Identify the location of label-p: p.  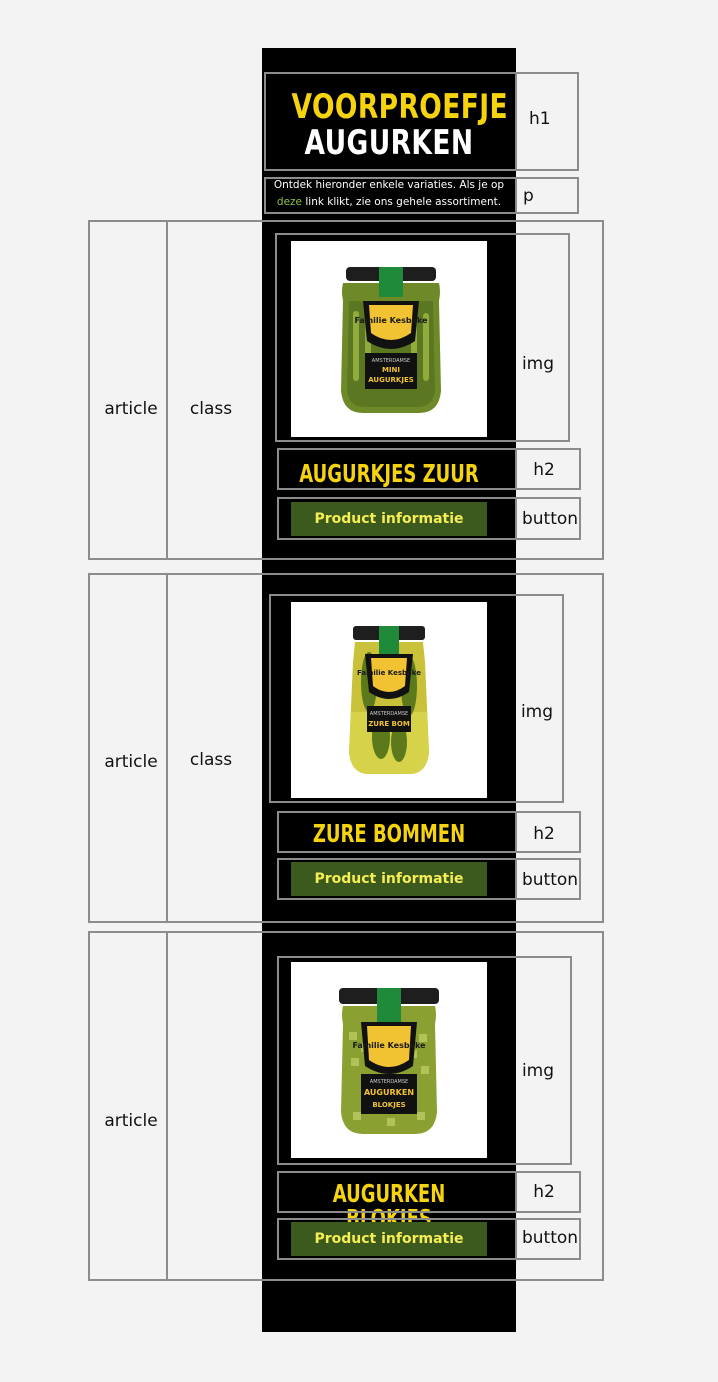
(528, 196).